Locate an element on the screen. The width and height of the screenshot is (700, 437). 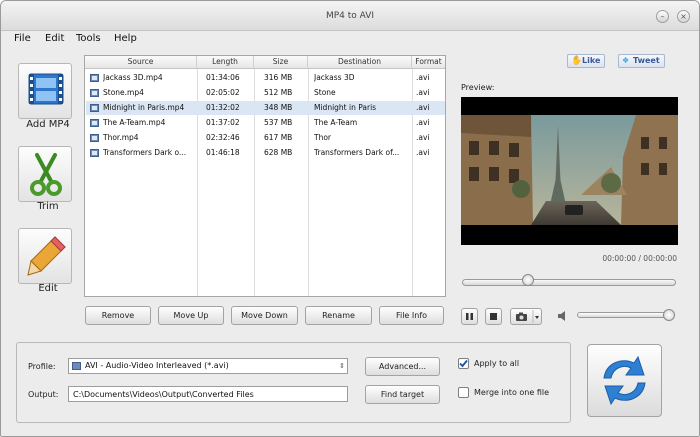
column-destination: Destination is located at coordinates (360, 62).